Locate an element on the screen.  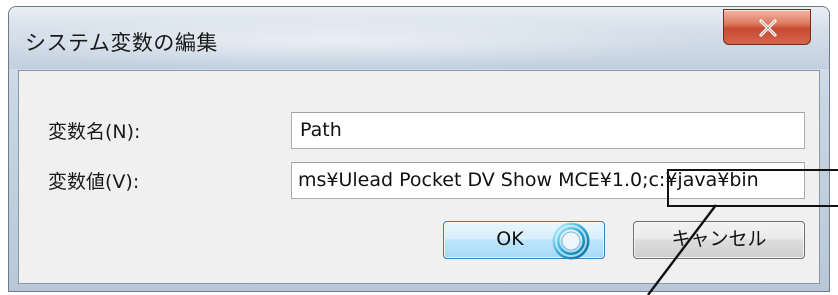
close-icon is located at coordinates (768, 28).